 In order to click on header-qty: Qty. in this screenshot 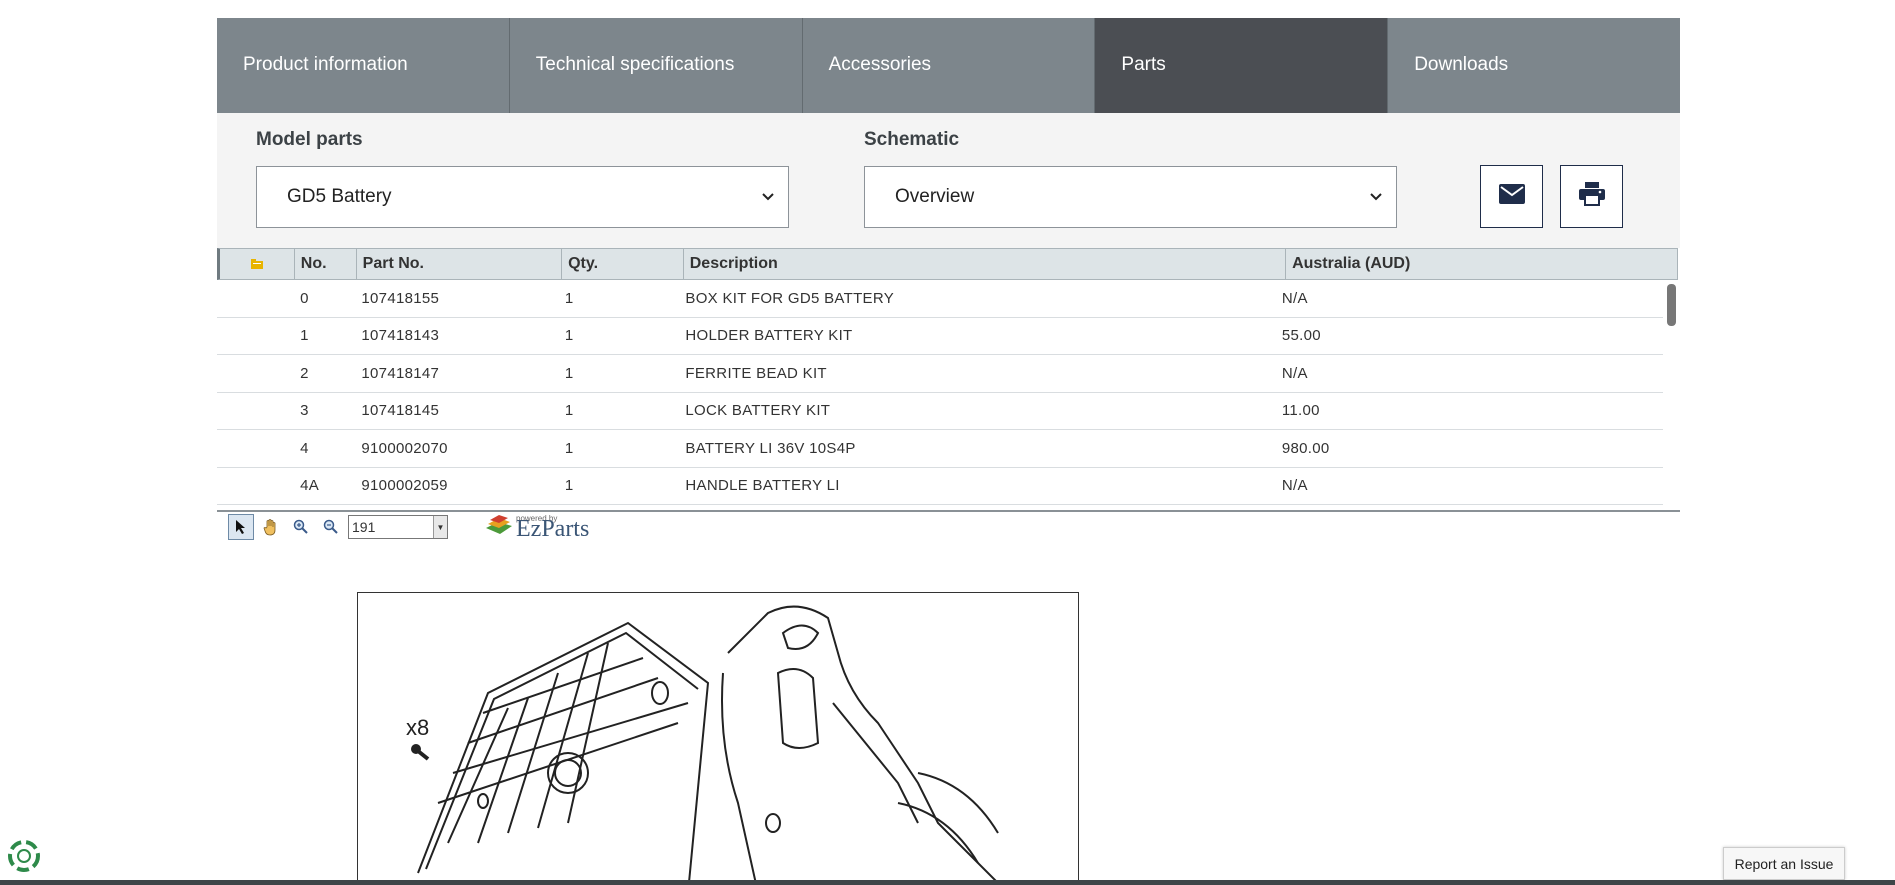, I will do `click(623, 264)`.